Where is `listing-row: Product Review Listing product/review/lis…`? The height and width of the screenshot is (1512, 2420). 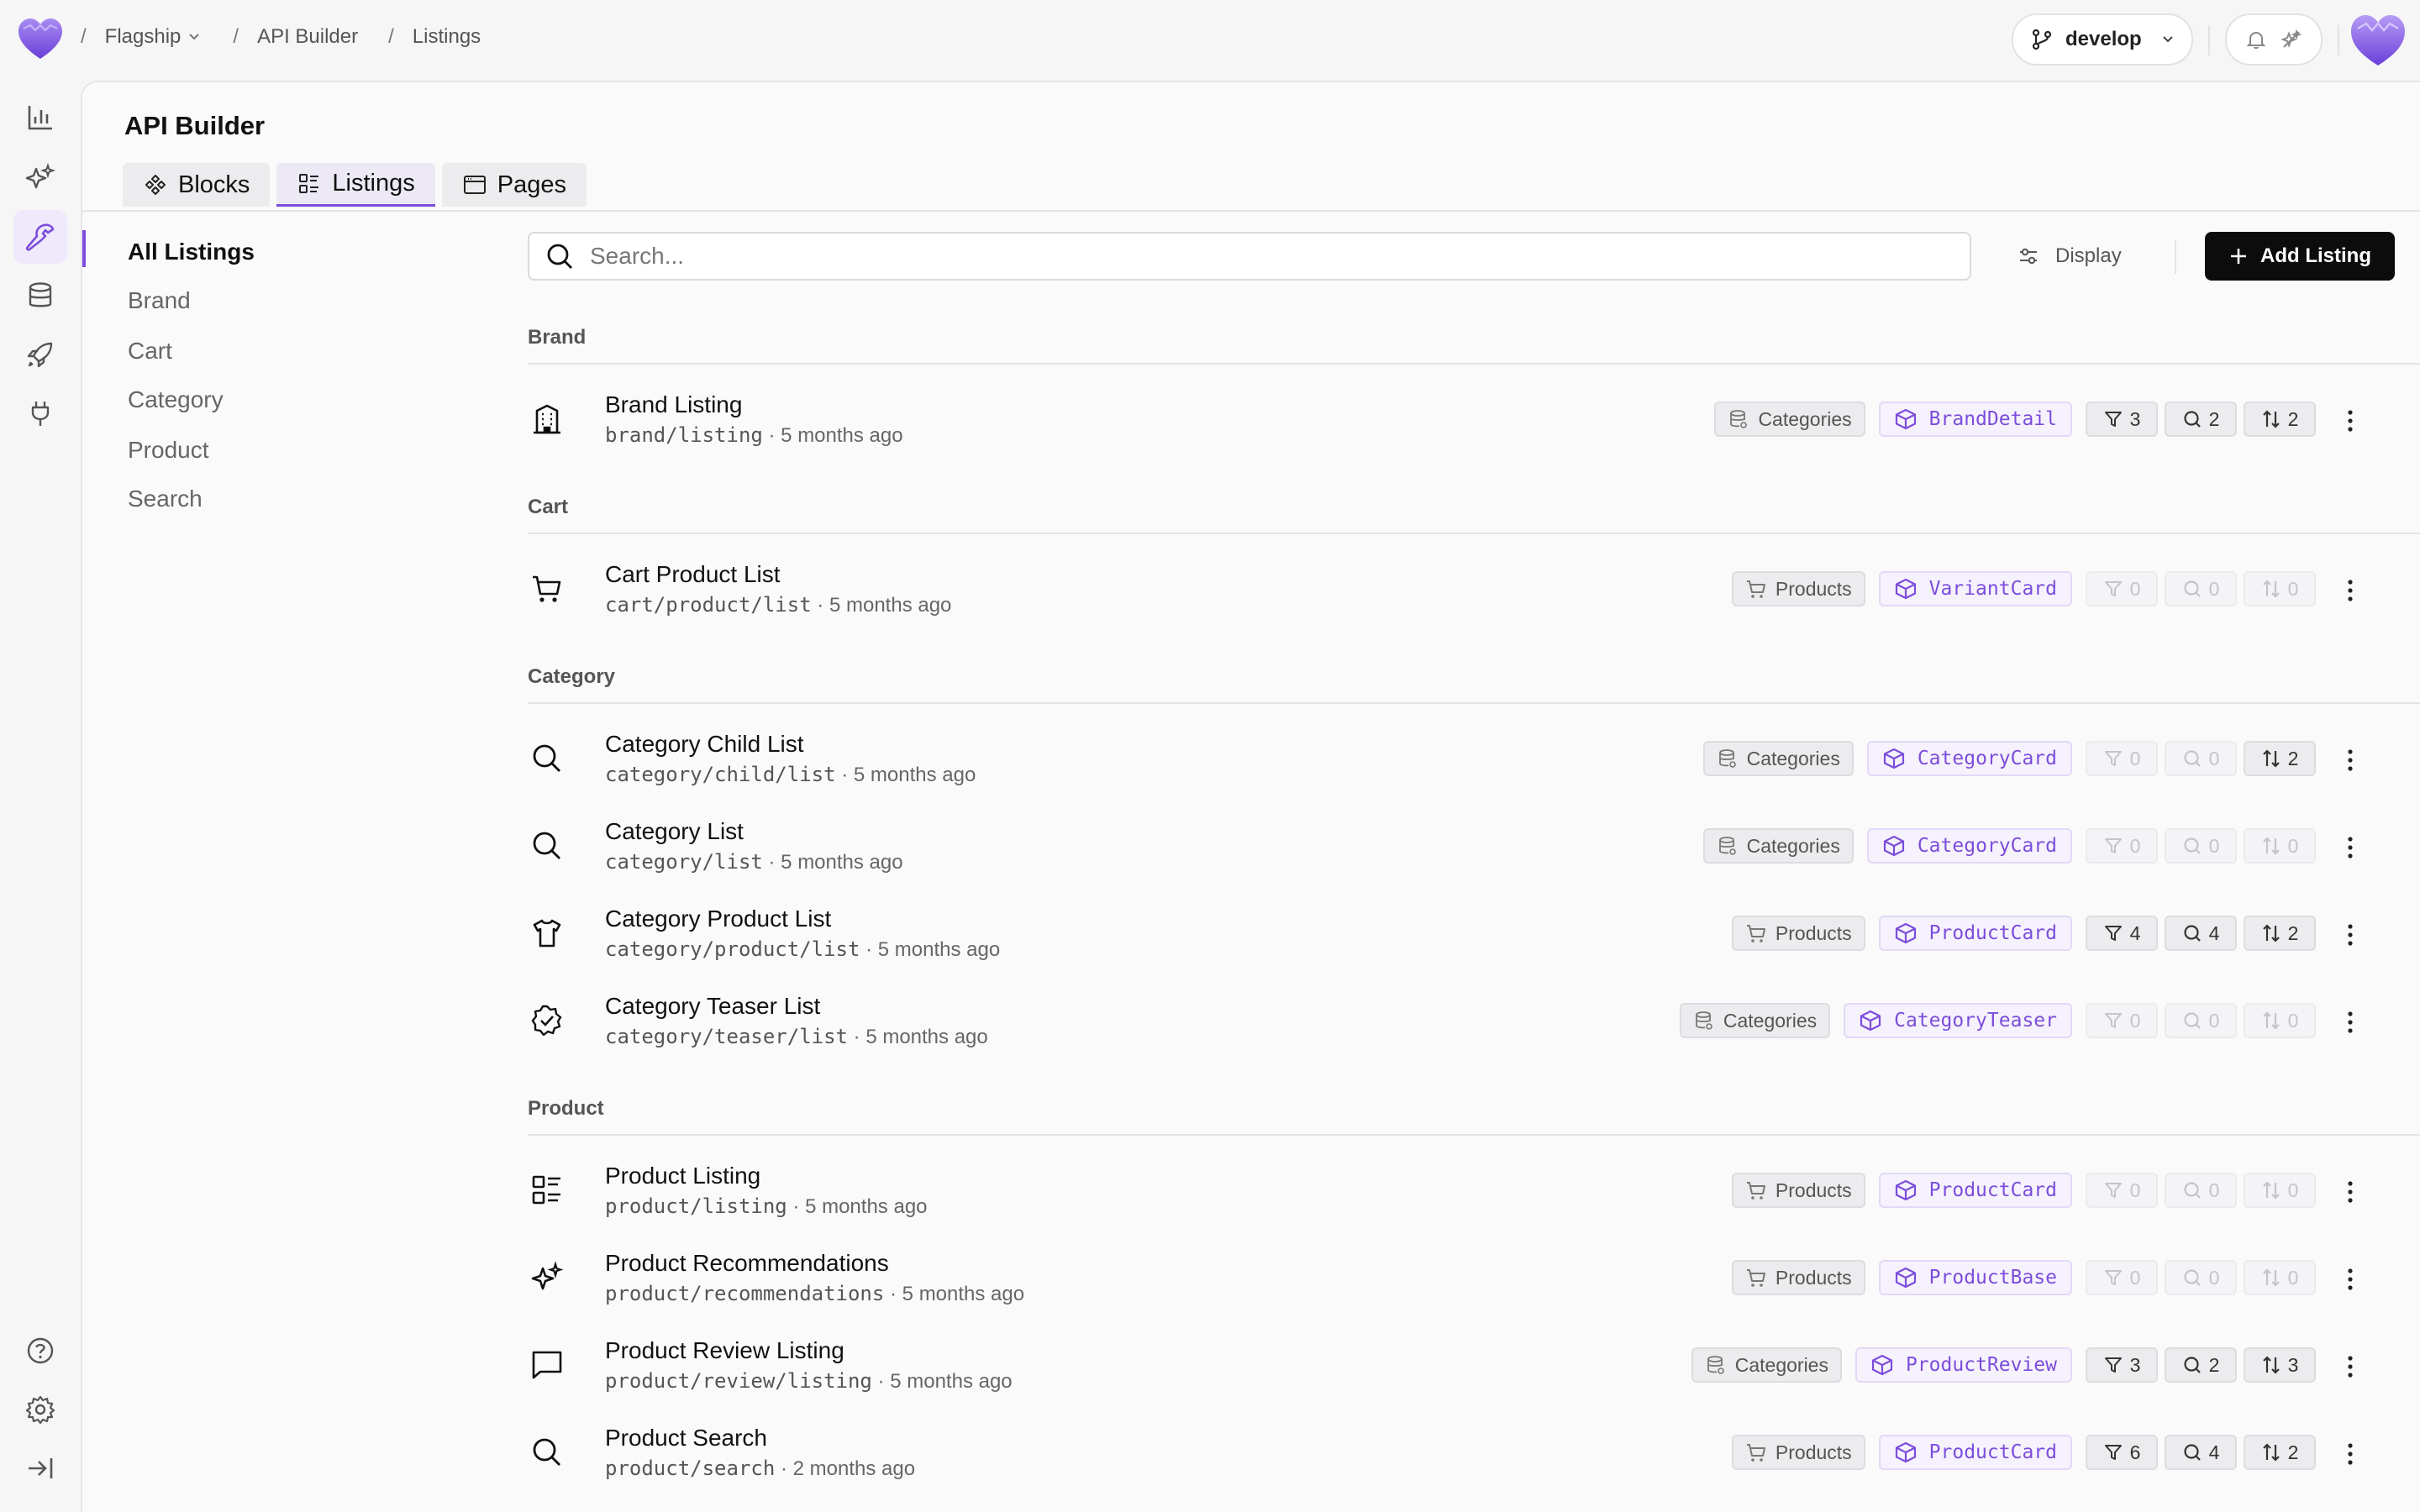 listing-row: Product Review Listing product/review/lis… is located at coordinates (1474, 1366).